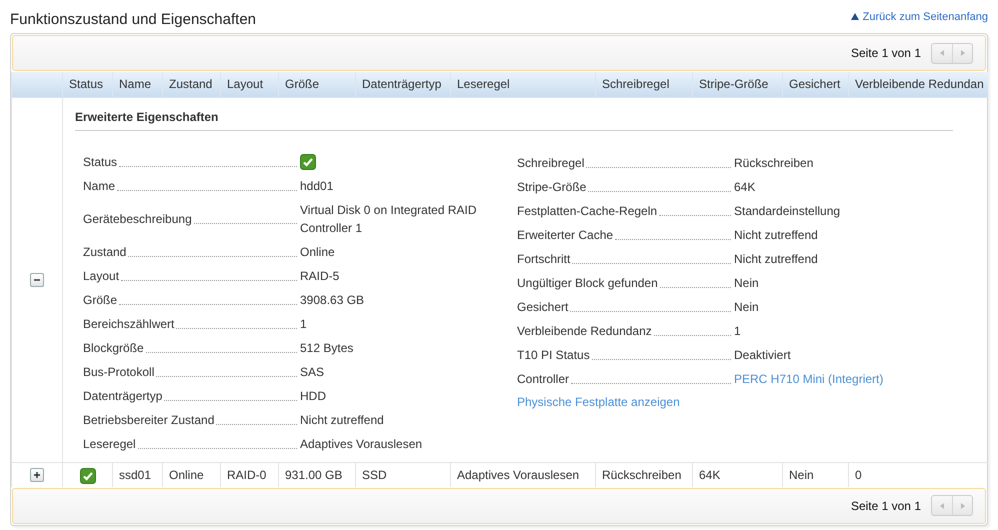  I want to click on table-cell: ssd01, so click(137, 474).